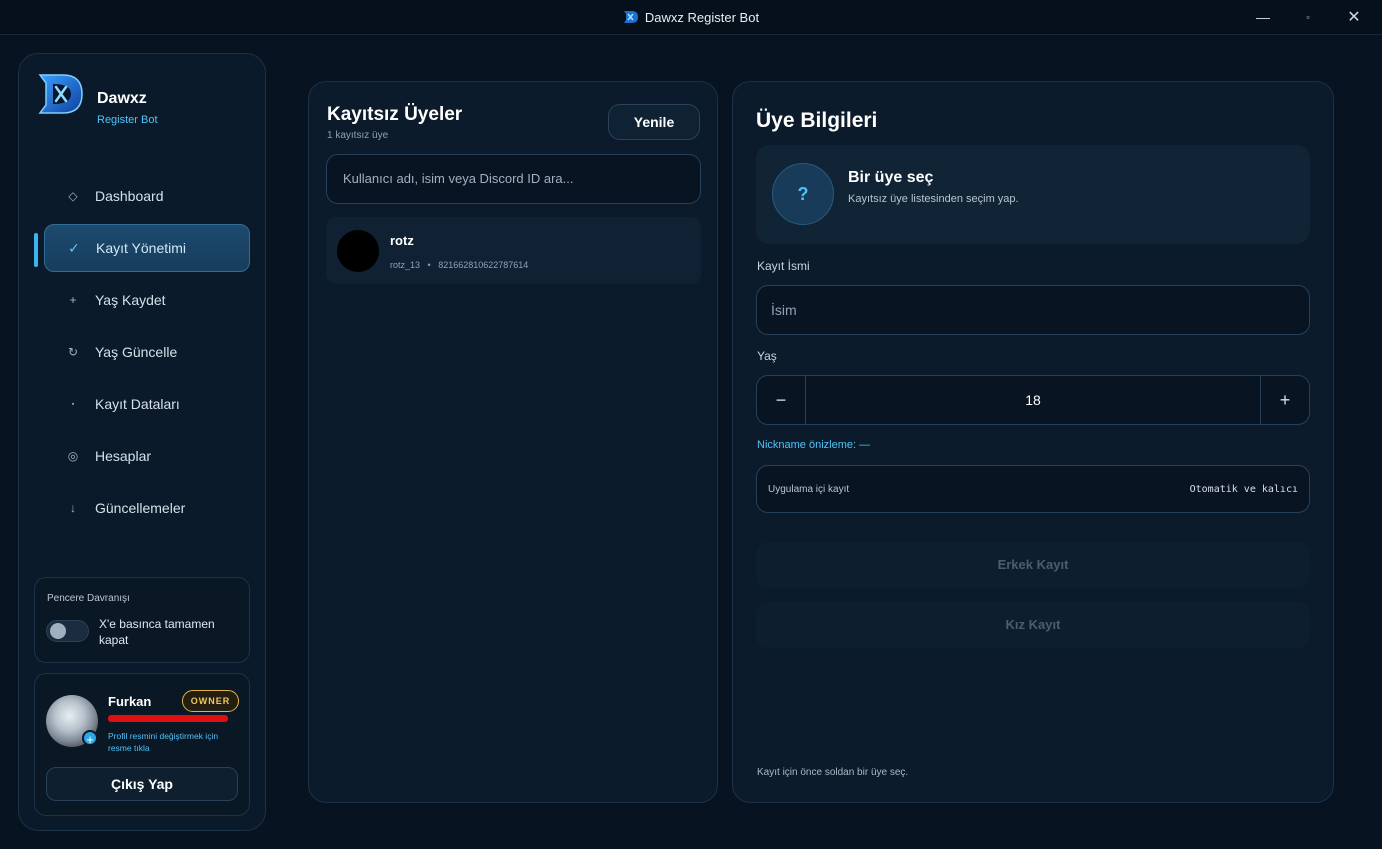  I want to click on member-count: 1 kayıtsız üye, so click(358, 135).